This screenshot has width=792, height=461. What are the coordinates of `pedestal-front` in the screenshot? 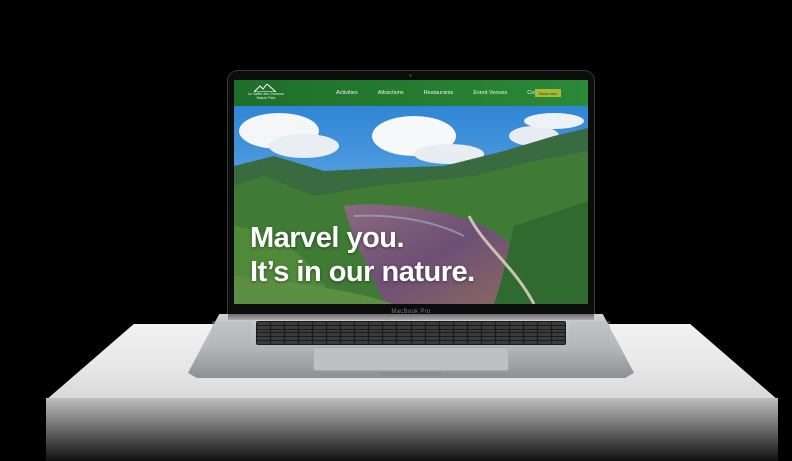 It's located at (412, 429).